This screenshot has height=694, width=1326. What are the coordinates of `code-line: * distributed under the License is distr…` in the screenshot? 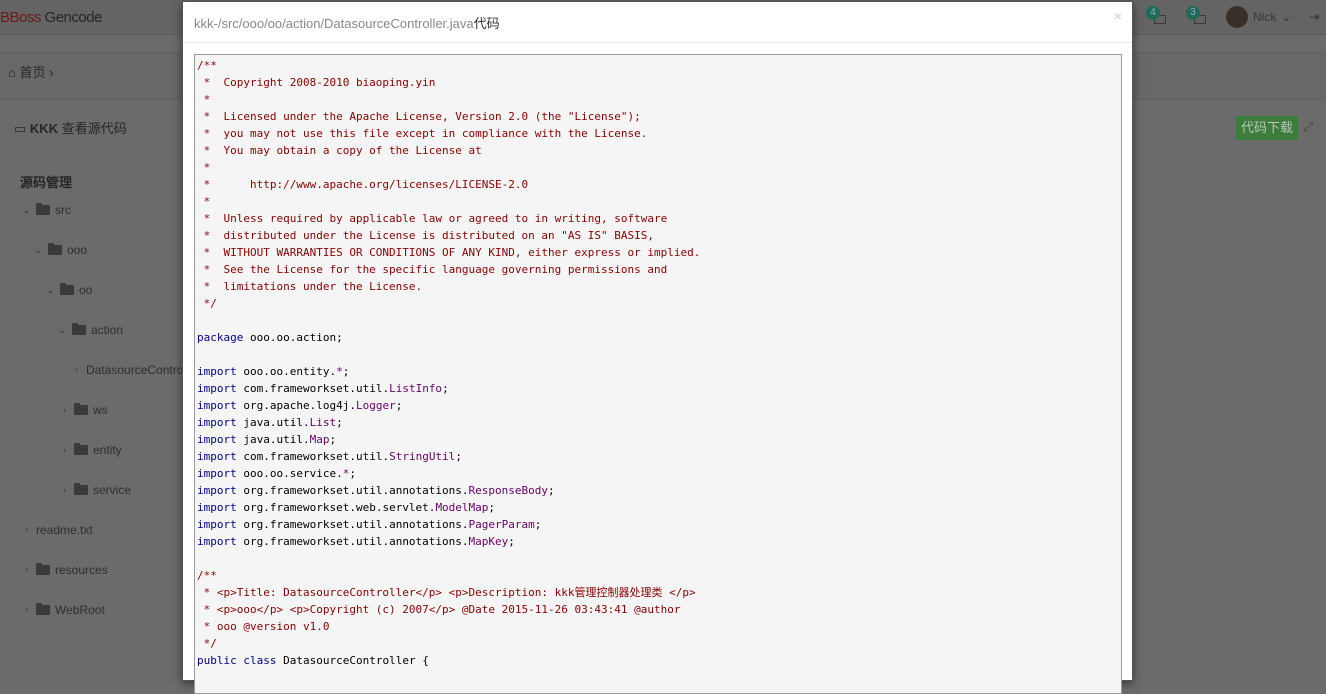 It's located at (659, 235).